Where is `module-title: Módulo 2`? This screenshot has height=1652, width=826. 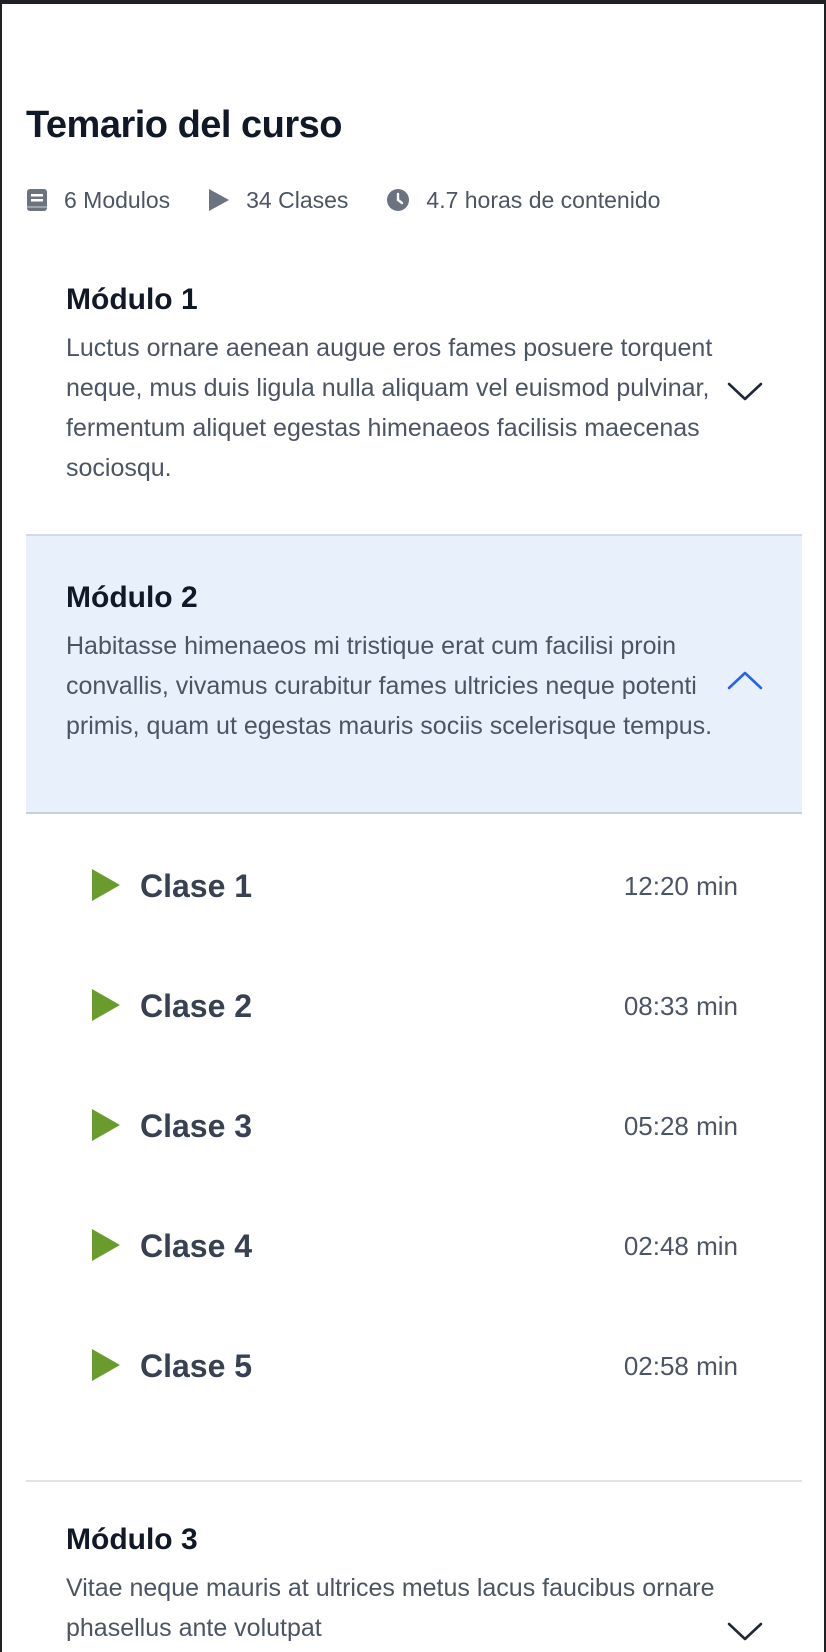 module-title: Módulo 2 is located at coordinates (132, 597).